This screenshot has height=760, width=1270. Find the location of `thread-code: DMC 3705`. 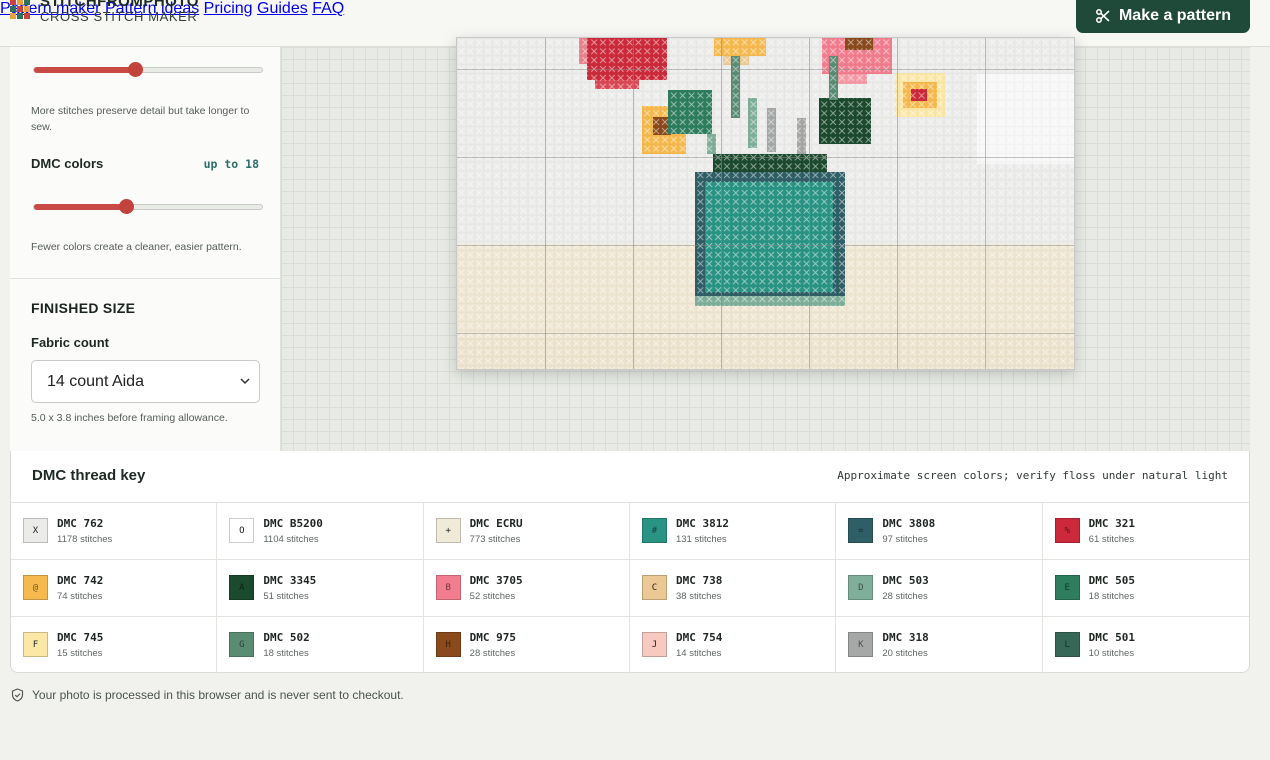

thread-code: DMC 3705 is located at coordinates (496, 580).